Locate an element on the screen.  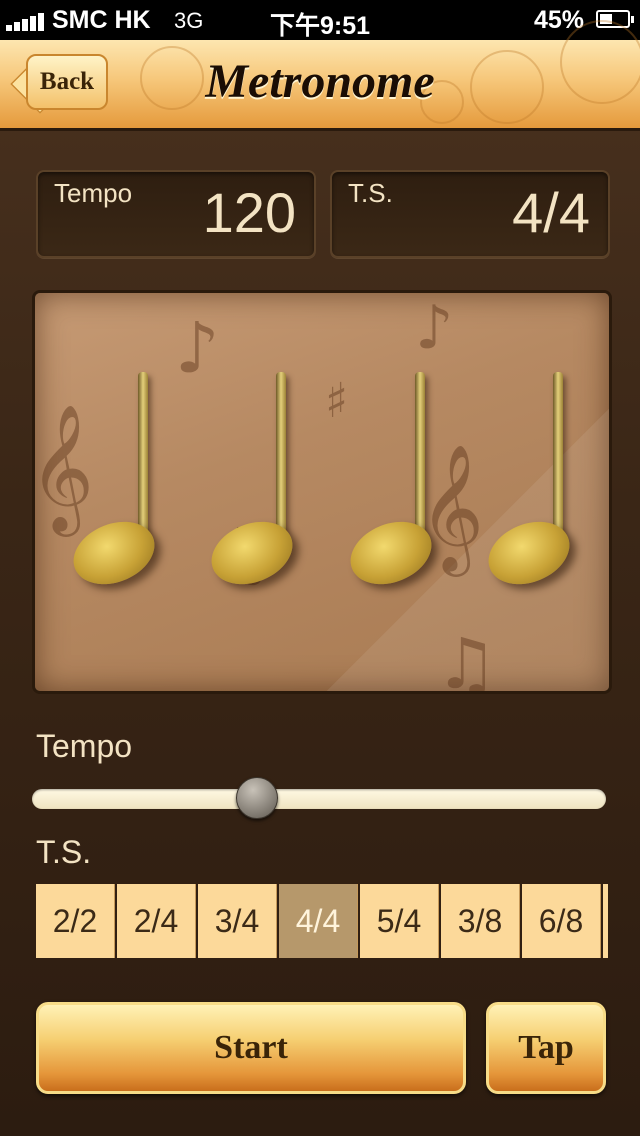
beat-3-note-icon is located at coordinates (400, 487).